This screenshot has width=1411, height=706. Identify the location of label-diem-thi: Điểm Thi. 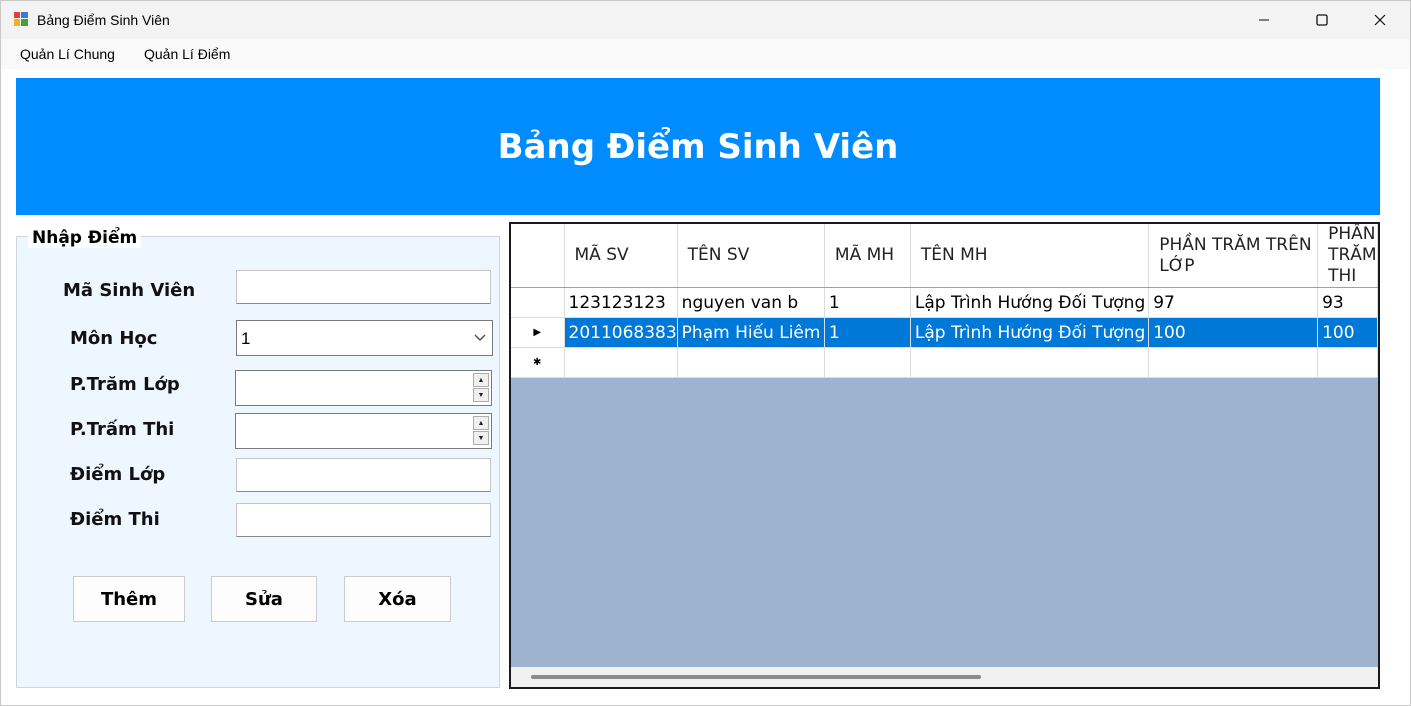
(115, 519).